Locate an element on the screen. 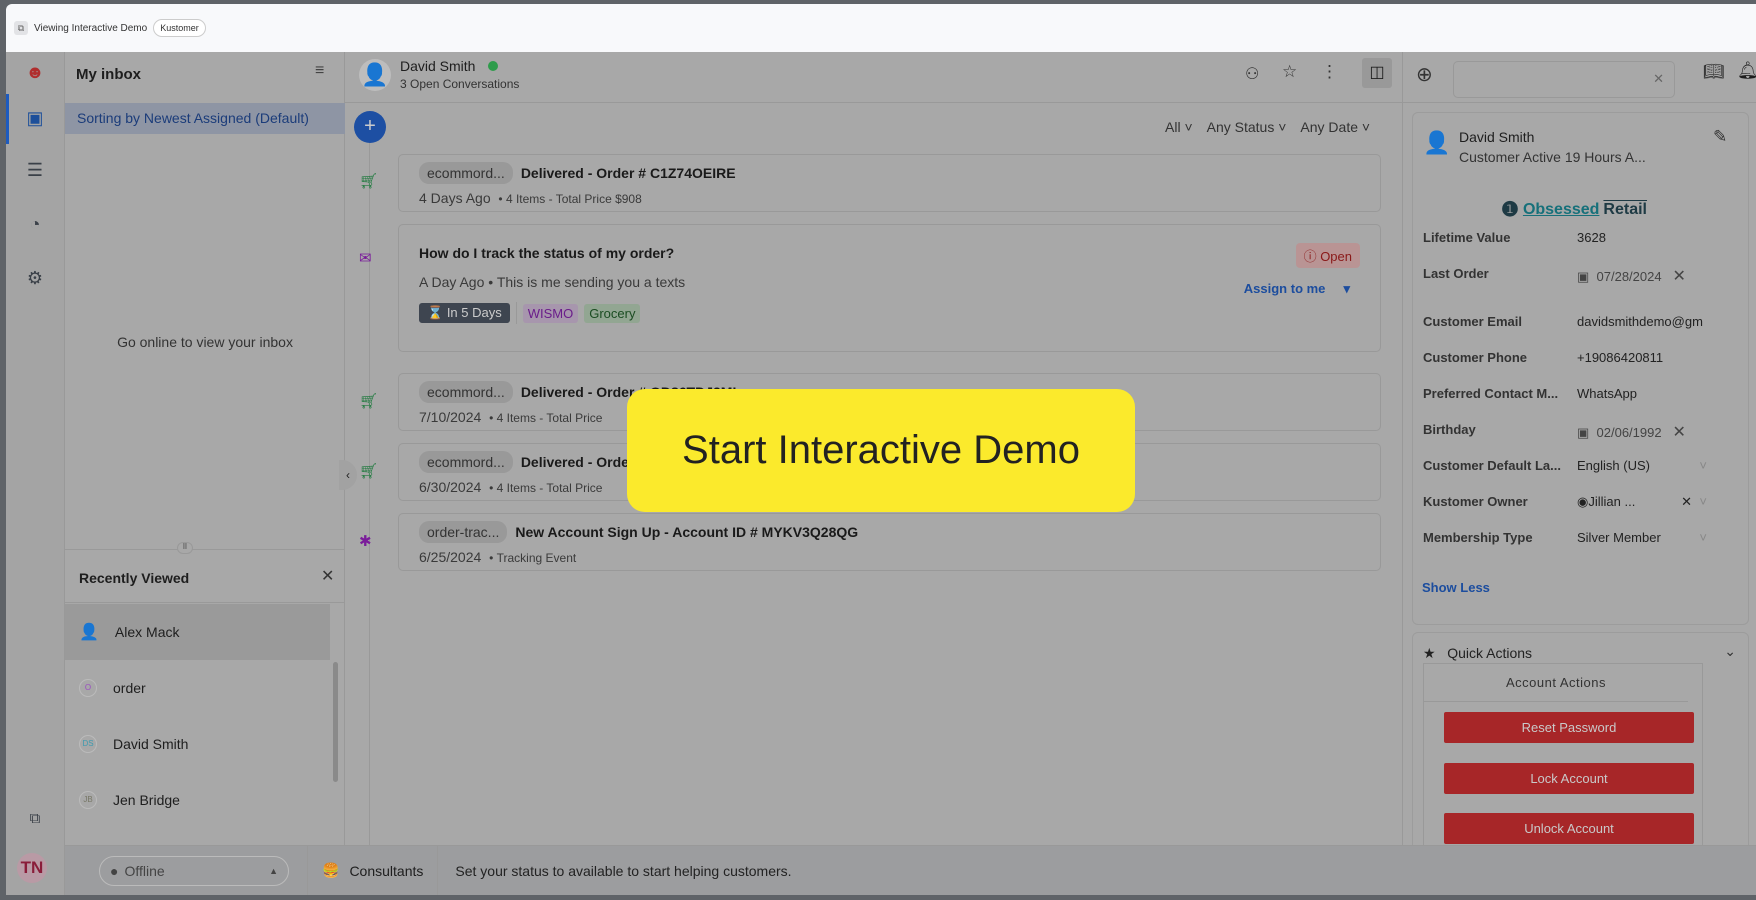  customer-name: David Smith is located at coordinates (437, 66).